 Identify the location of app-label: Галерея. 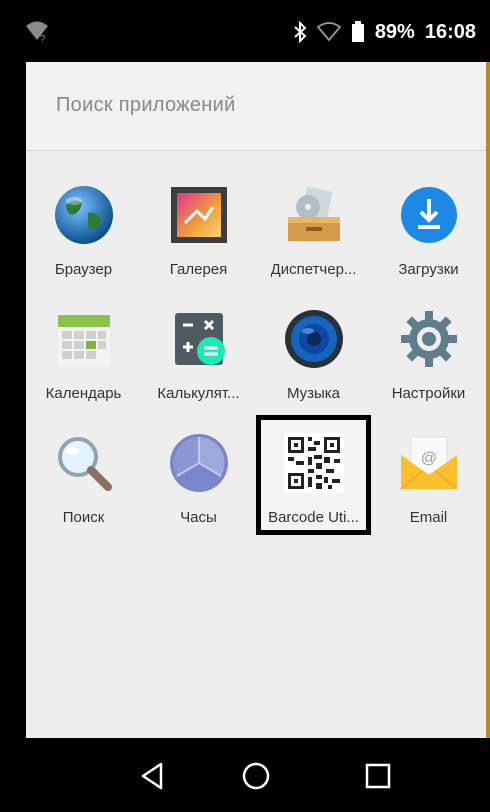
(198, 269).